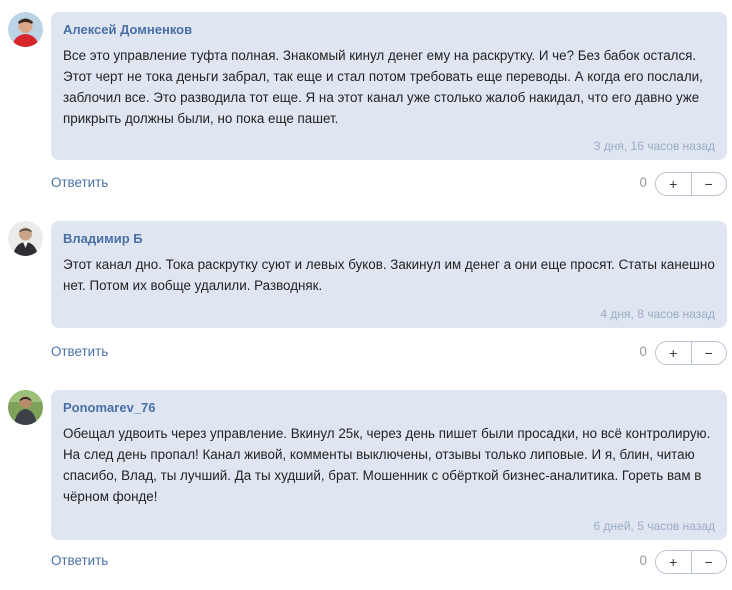 The width and height of the screenshot is (732, 590). Describe the element at coordinates (654, 526) in the screenshot. I see `comment-date: 6 дней, 5 часов назад` at that location.